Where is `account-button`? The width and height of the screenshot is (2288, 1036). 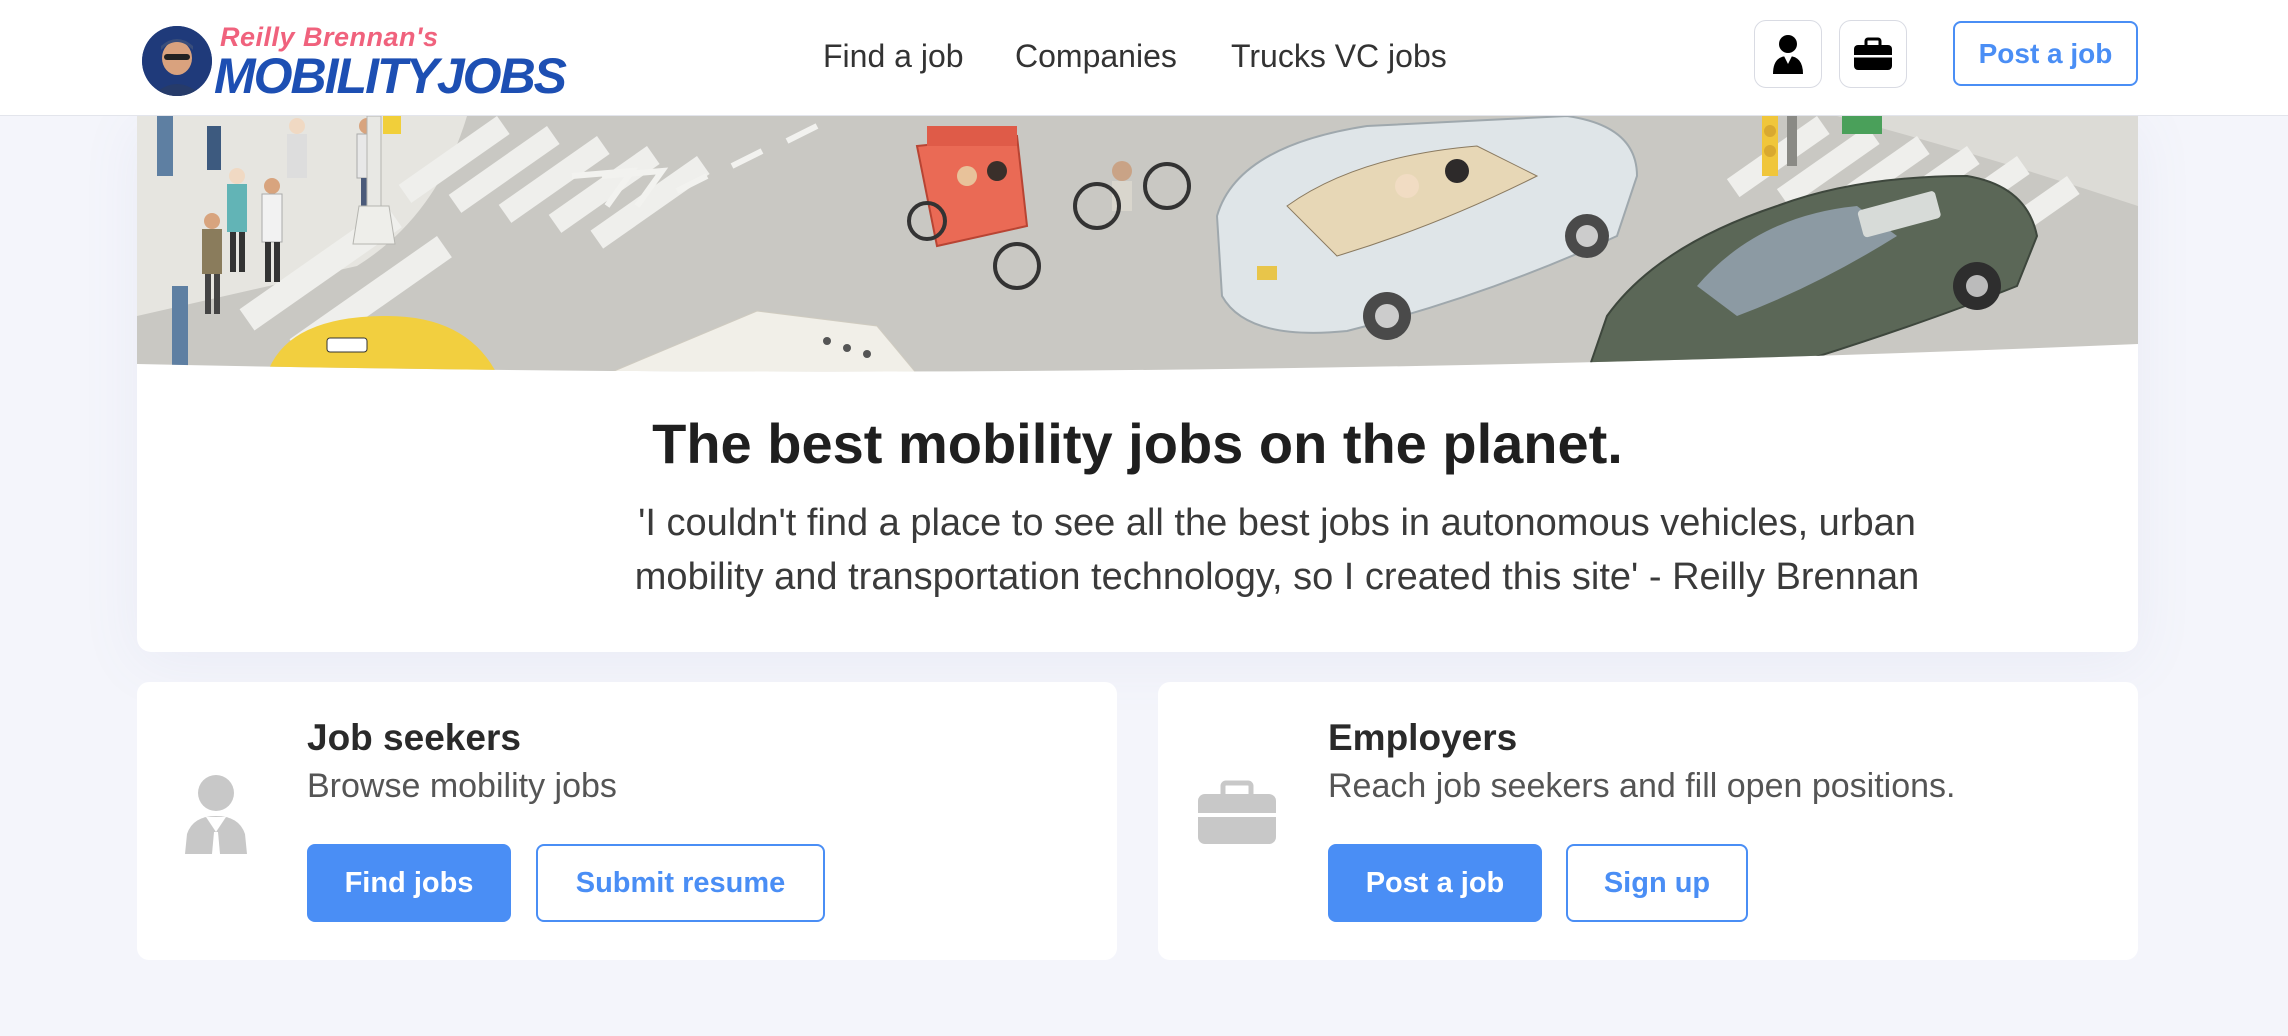
account-button is located at coordinates (1788, 54).